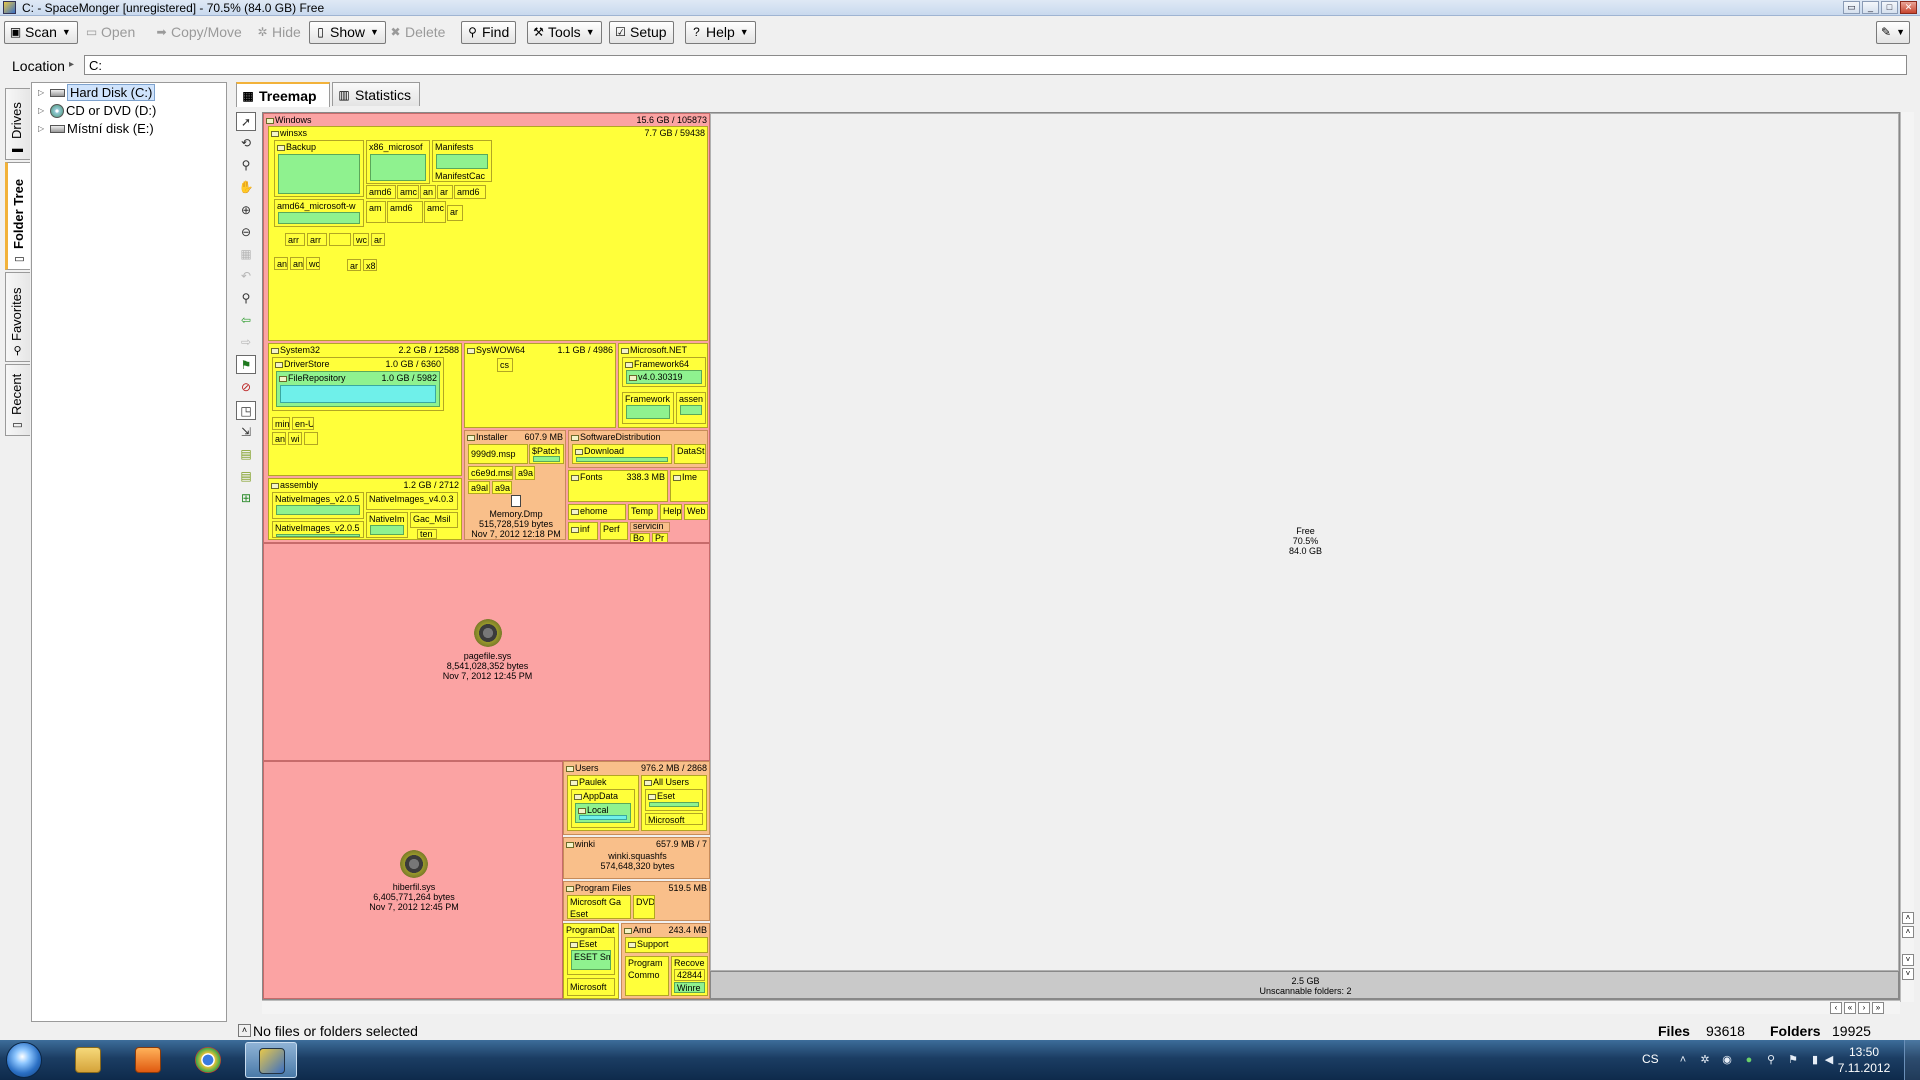 The height and width of the screenshot is (1080, 1920). I want to click on action-center-flag-icon: ⚑, so click(1793, 1060).